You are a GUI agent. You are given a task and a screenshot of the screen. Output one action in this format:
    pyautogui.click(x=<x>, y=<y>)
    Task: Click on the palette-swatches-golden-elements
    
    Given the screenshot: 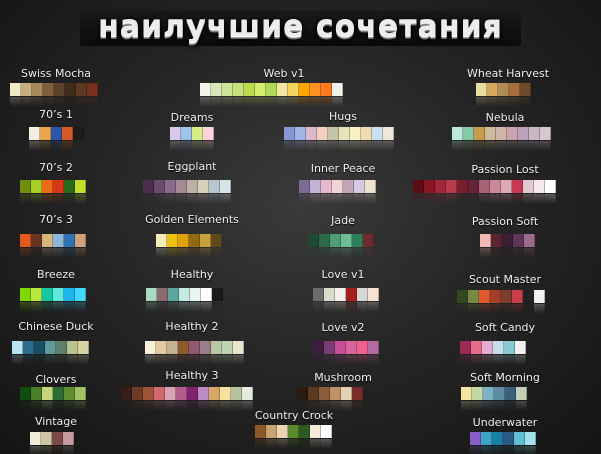 What is the action you would take?
    pyautogui.click(x=189, y=240)
    